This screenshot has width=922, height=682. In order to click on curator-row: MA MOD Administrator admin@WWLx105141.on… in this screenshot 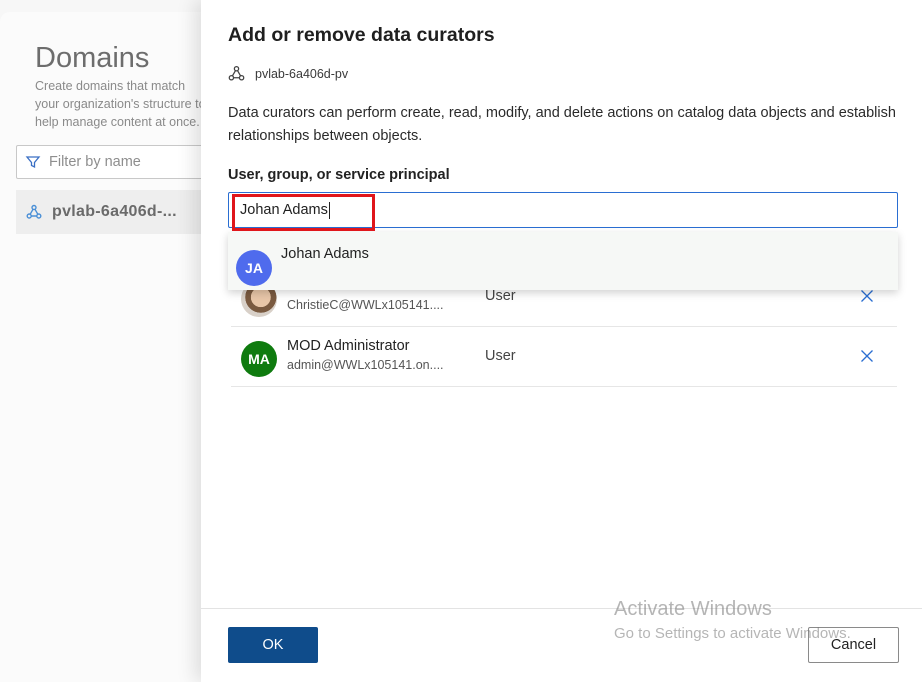, I will do `click(564, 357)`.